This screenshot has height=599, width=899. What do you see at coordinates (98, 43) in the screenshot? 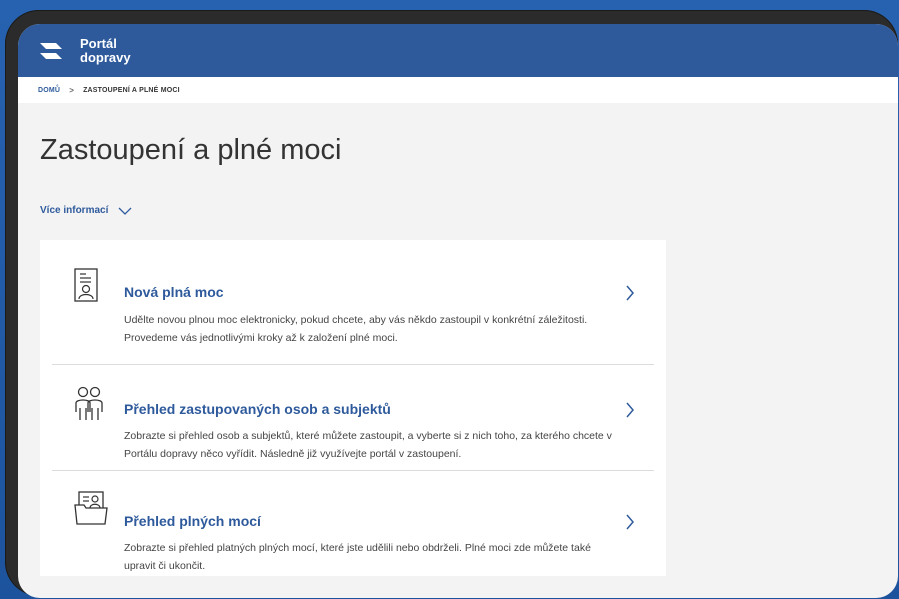
I see `logo-line-1: Portál` at bounding box center [98, 43].